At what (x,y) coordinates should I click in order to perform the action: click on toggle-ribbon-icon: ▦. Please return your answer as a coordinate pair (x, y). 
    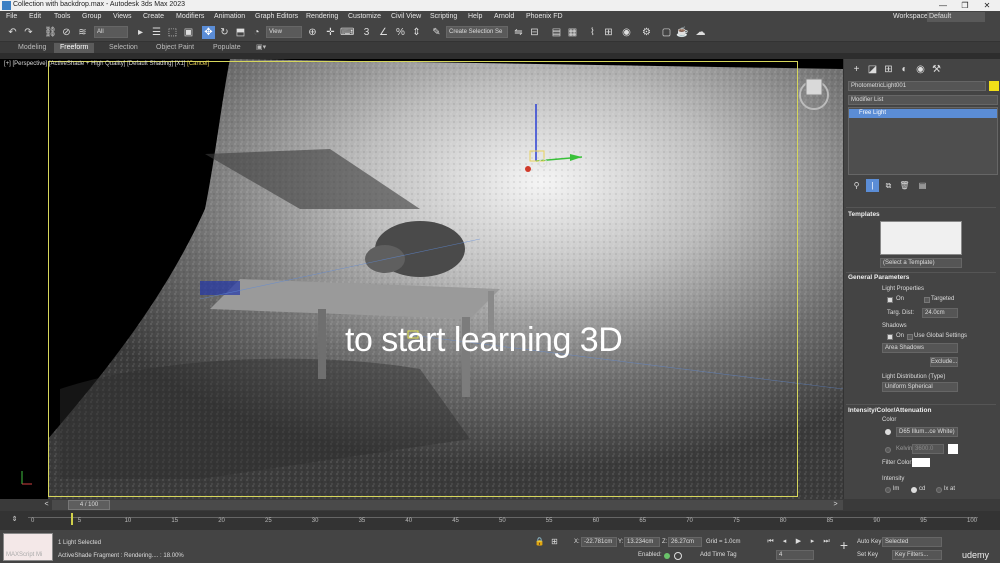
    Looking at the image, I should click on (572, 32).